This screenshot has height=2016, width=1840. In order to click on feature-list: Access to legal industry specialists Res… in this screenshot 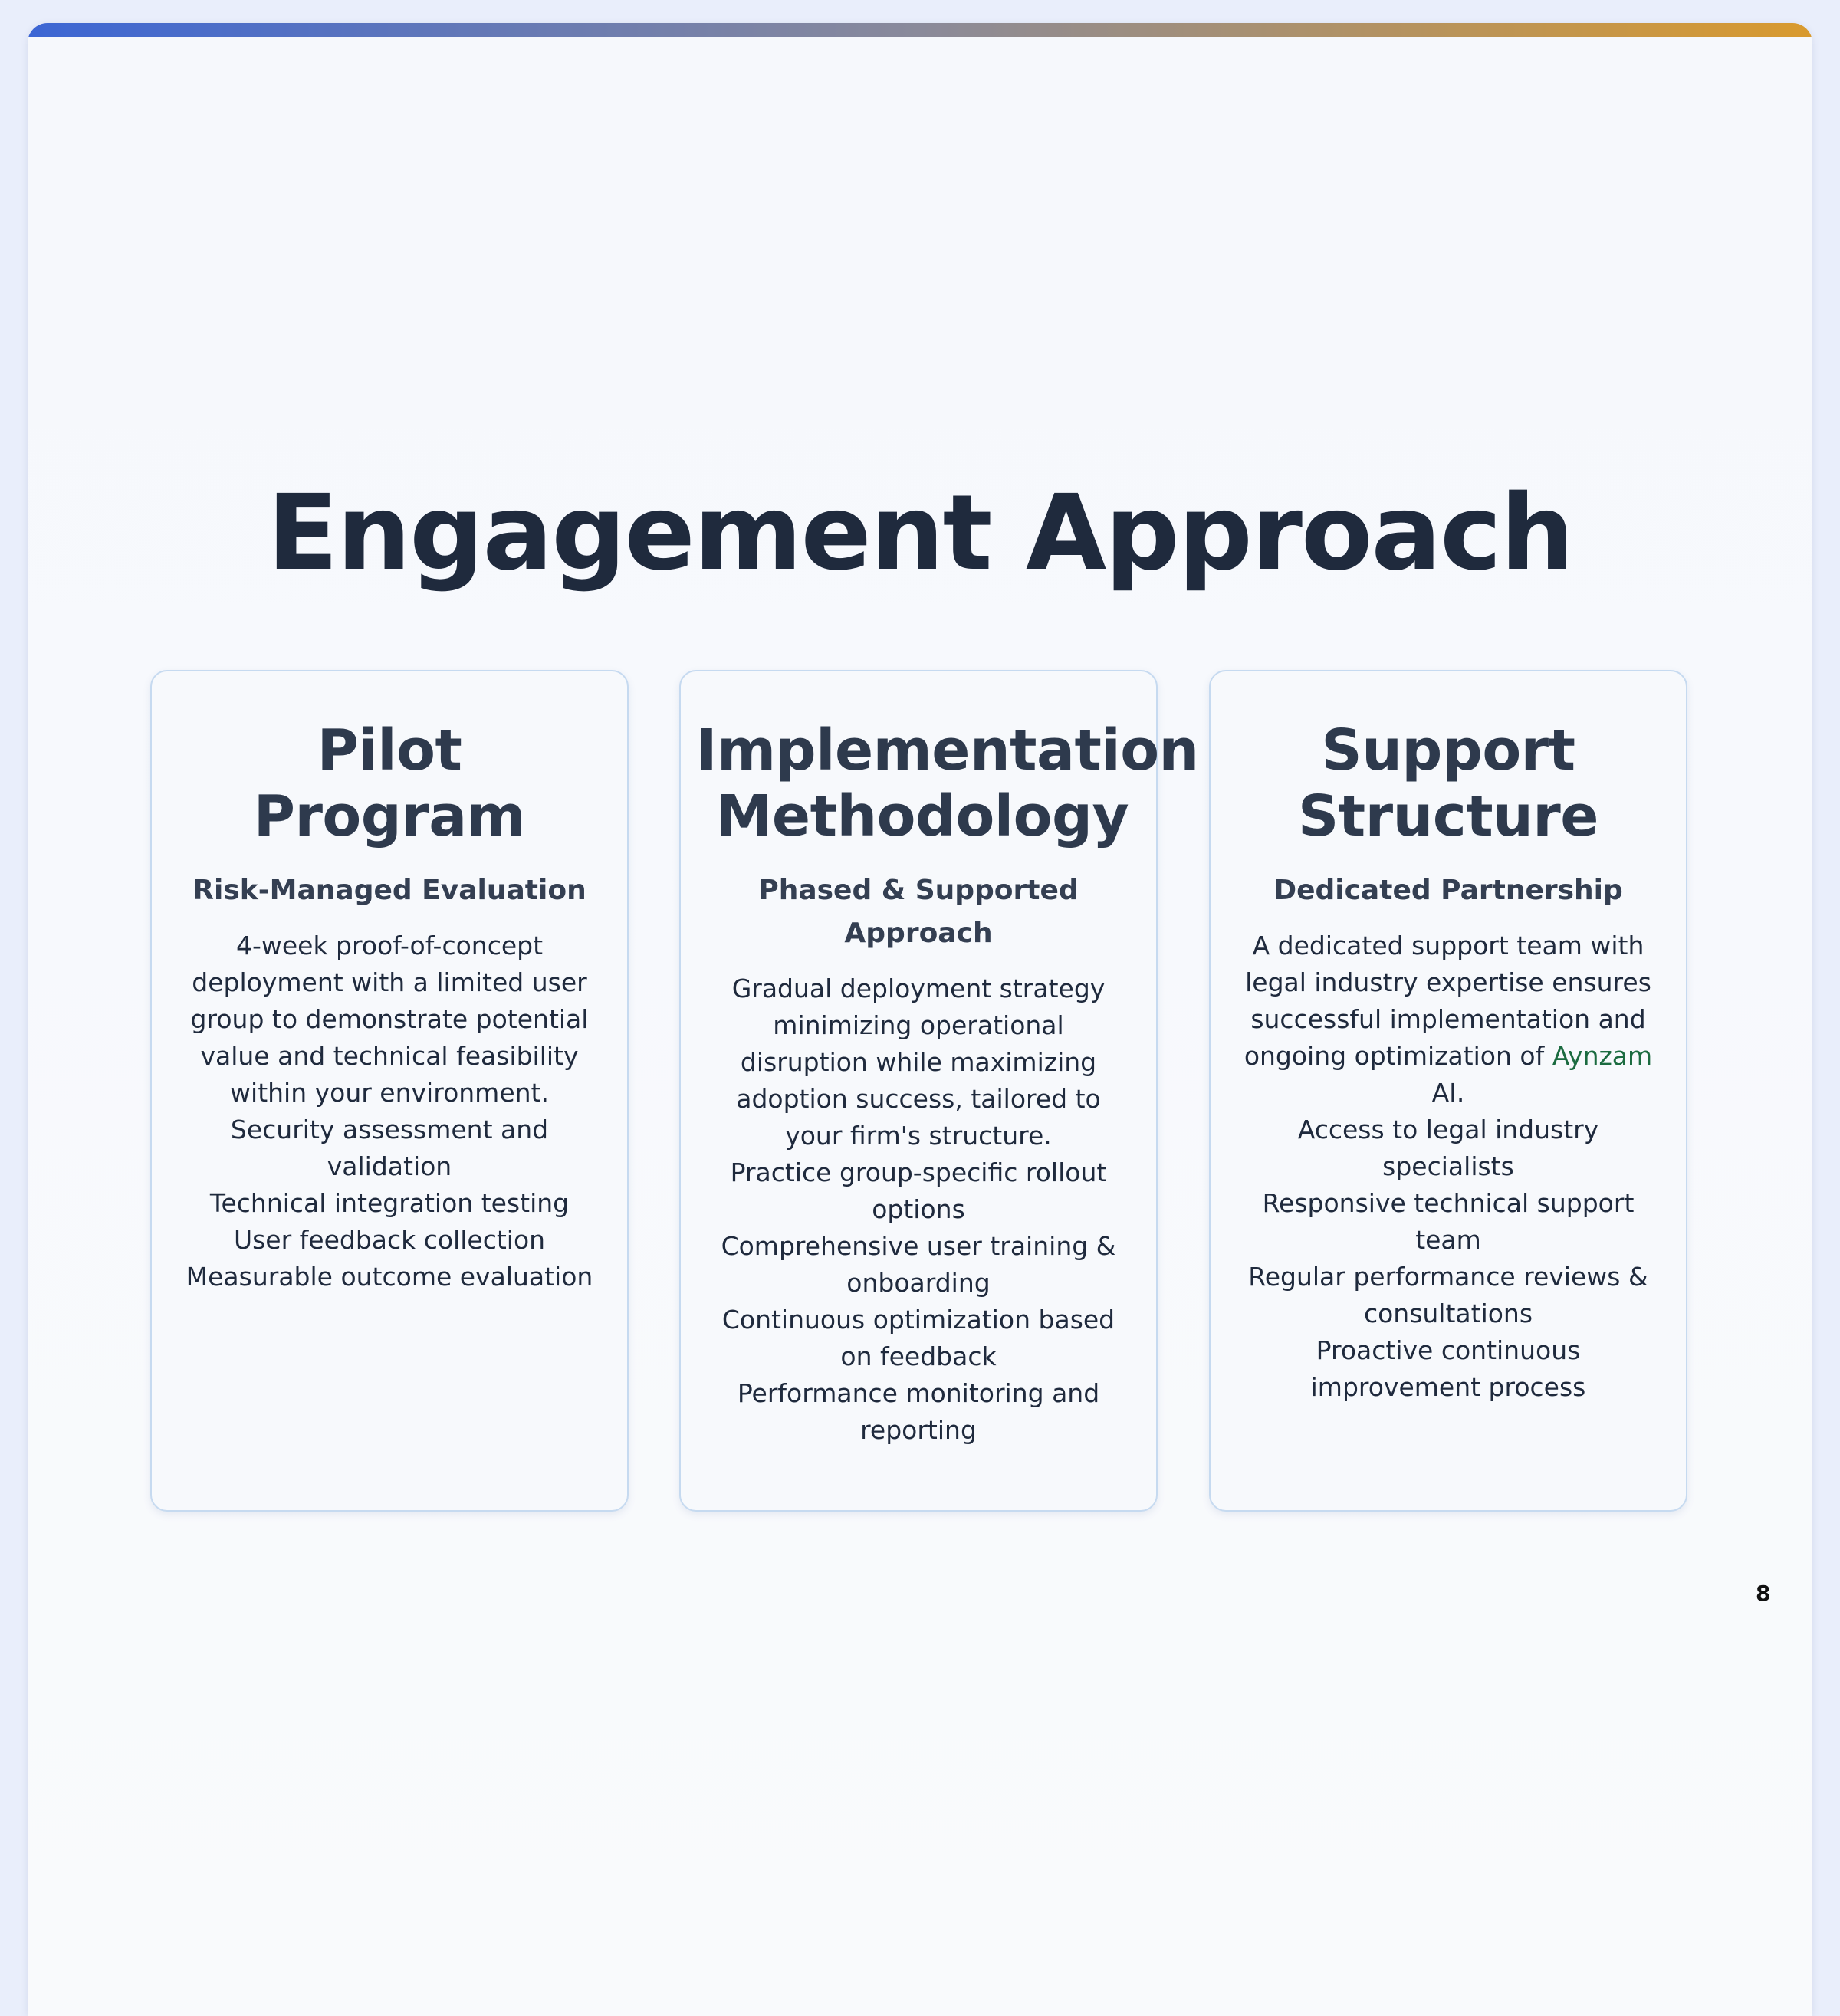, I will do `click(1448, 1258)`.